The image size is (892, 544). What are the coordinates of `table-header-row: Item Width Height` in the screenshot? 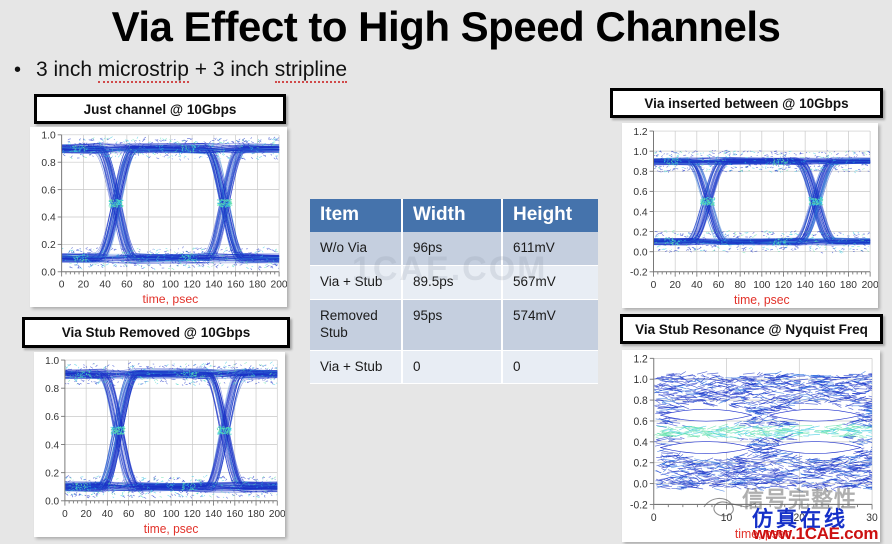 It's located at (454, 215).